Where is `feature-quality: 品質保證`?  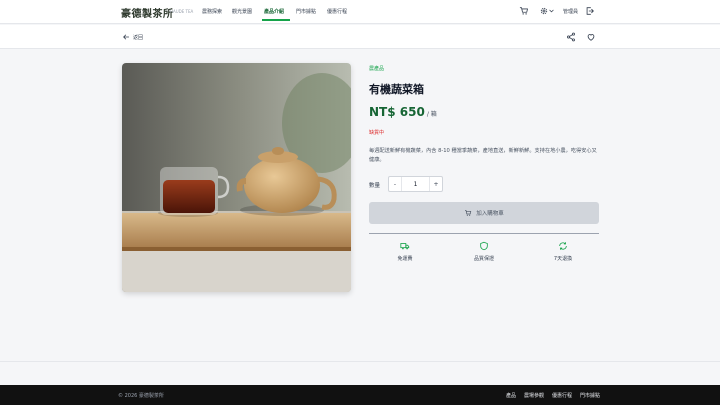
feature-quality: 品質保證 is located at coordinates (484, 251).